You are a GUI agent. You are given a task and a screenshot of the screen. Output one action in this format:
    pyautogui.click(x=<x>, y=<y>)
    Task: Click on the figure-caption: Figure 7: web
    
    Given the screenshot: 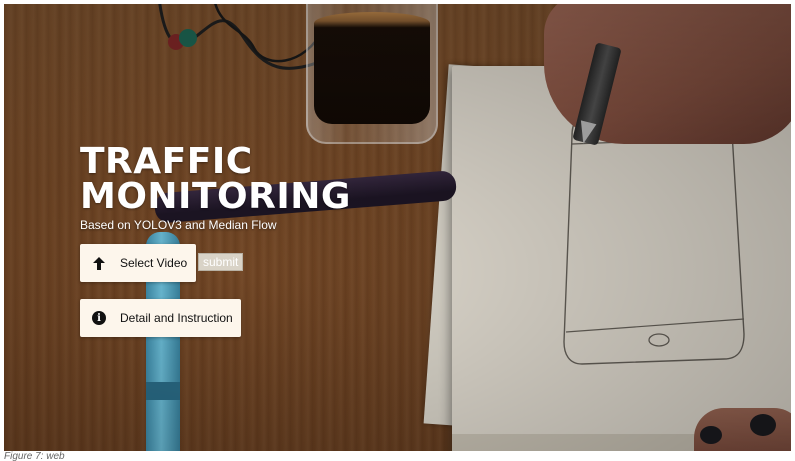 What is the action you would take?
    pyautogui.click(x=34, y=456)
    